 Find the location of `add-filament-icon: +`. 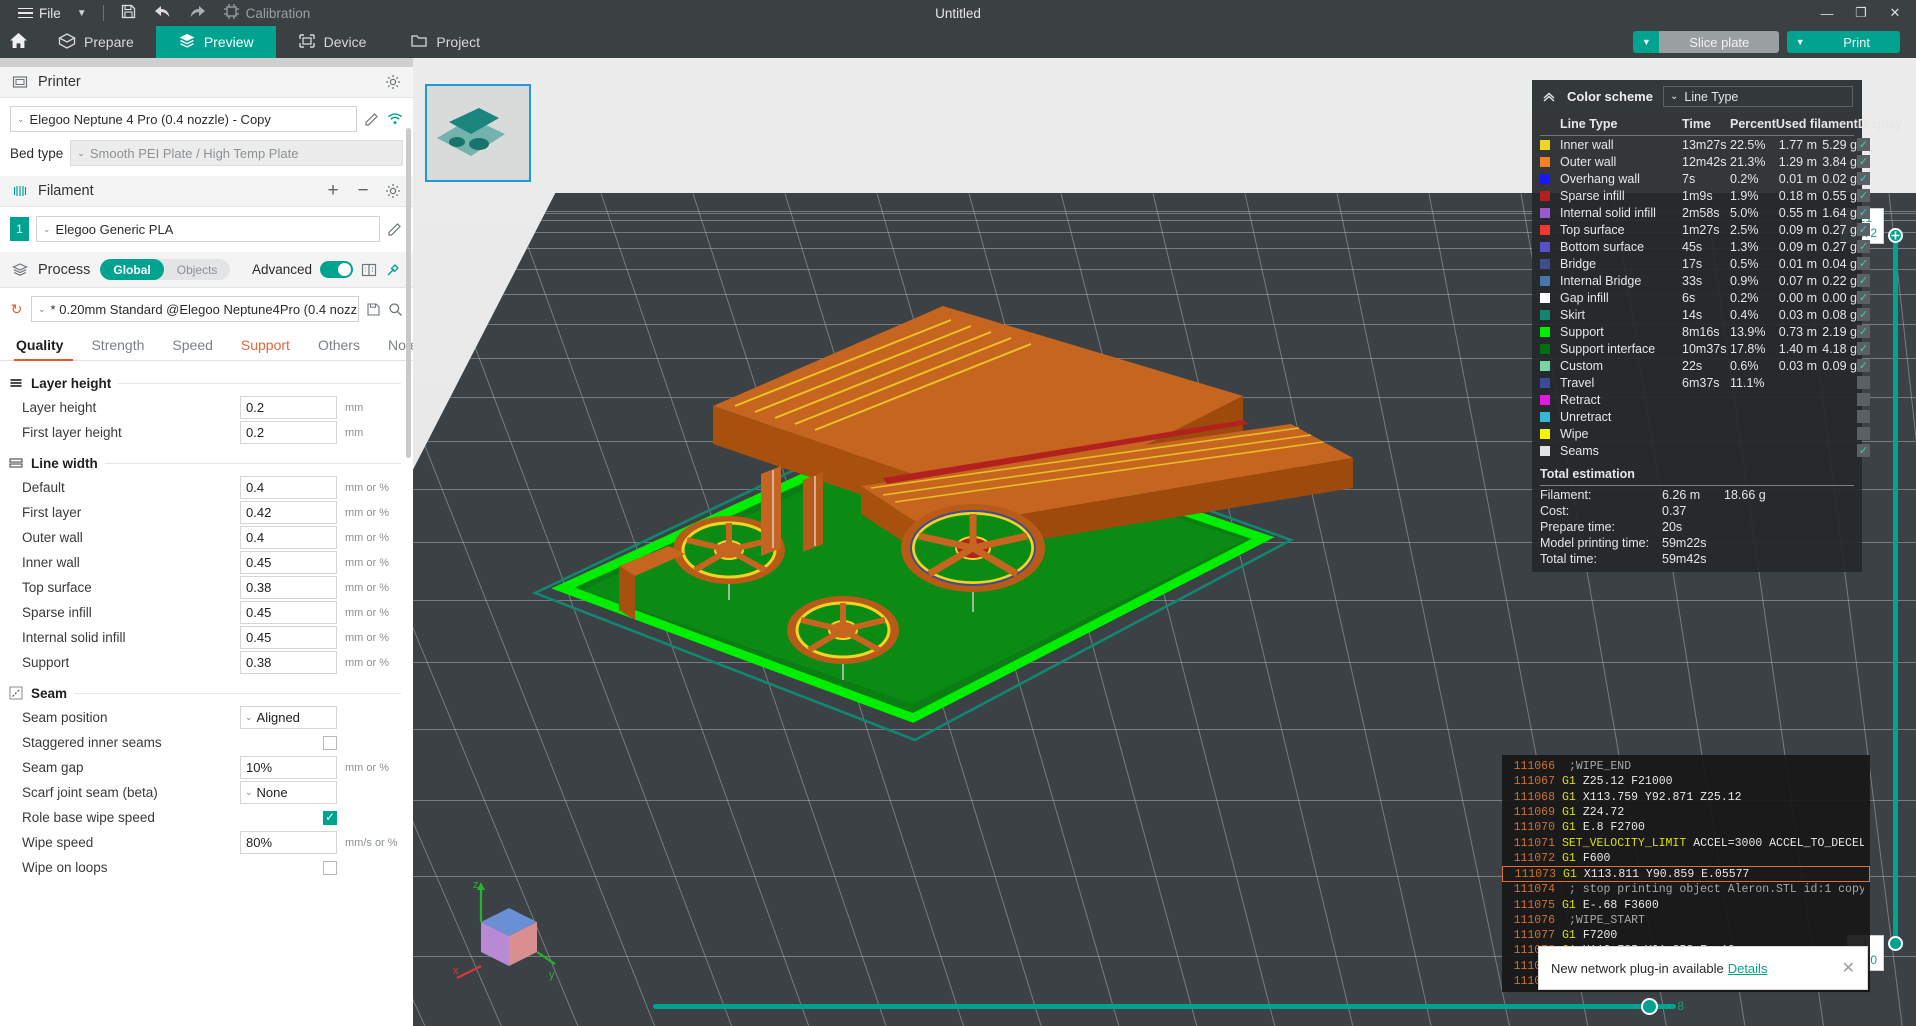

add-filament-icon: + is located at coordinates (333, 190).